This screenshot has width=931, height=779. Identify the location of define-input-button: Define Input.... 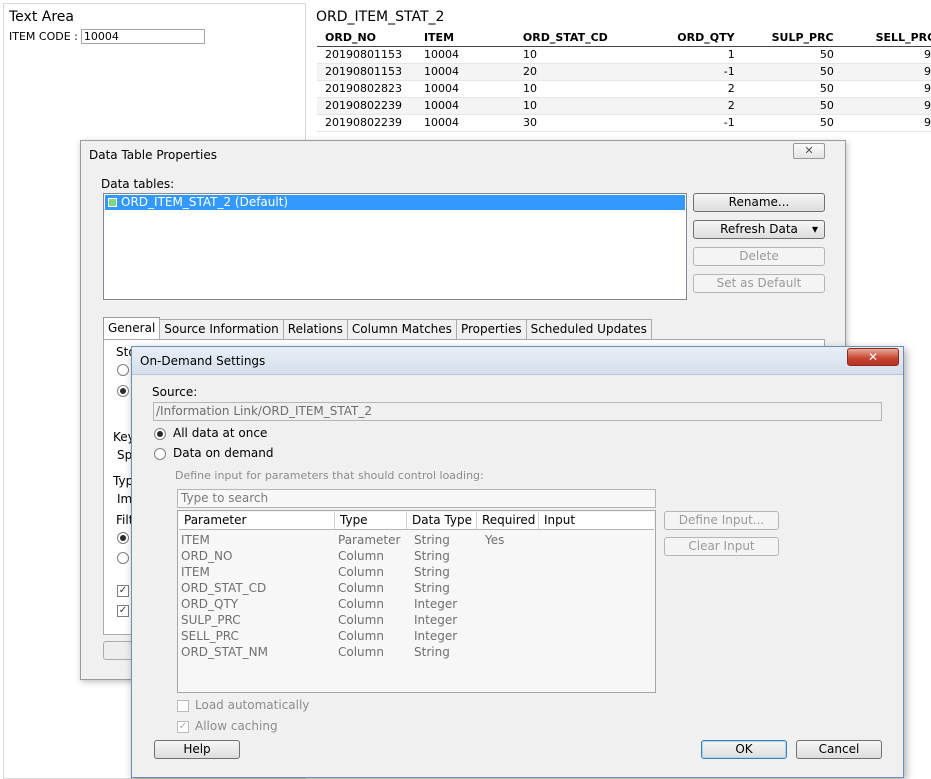
(721, 520).